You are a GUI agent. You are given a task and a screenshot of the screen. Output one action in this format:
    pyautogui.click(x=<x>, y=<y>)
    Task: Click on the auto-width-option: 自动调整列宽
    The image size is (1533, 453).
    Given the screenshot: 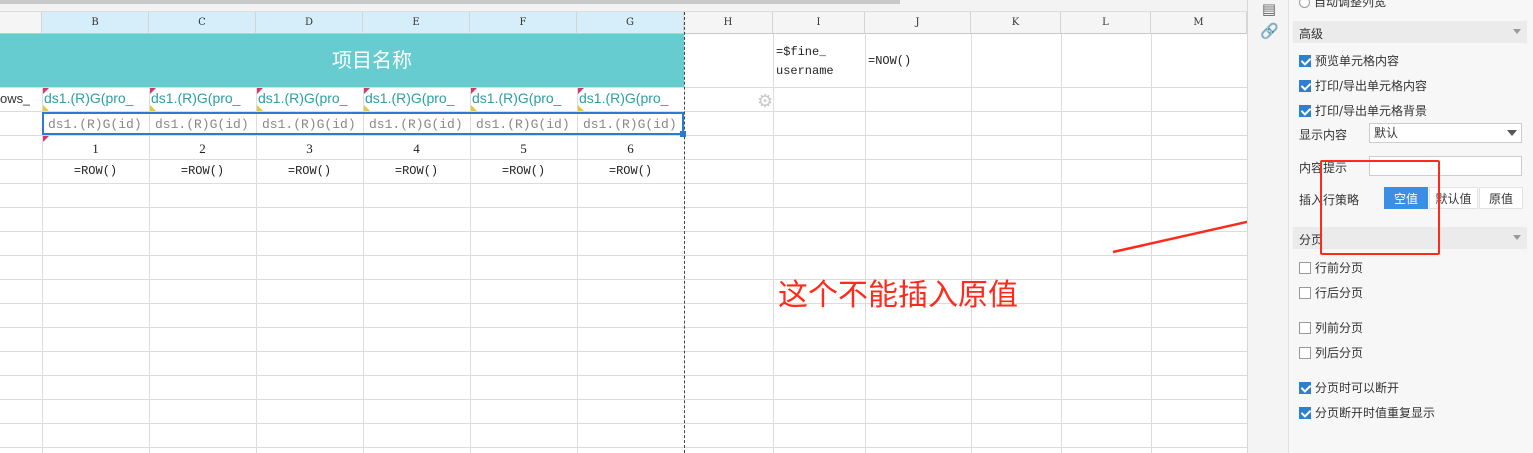 What is the action you would take?
    pyautogui.click(x=1342, y=5)
    